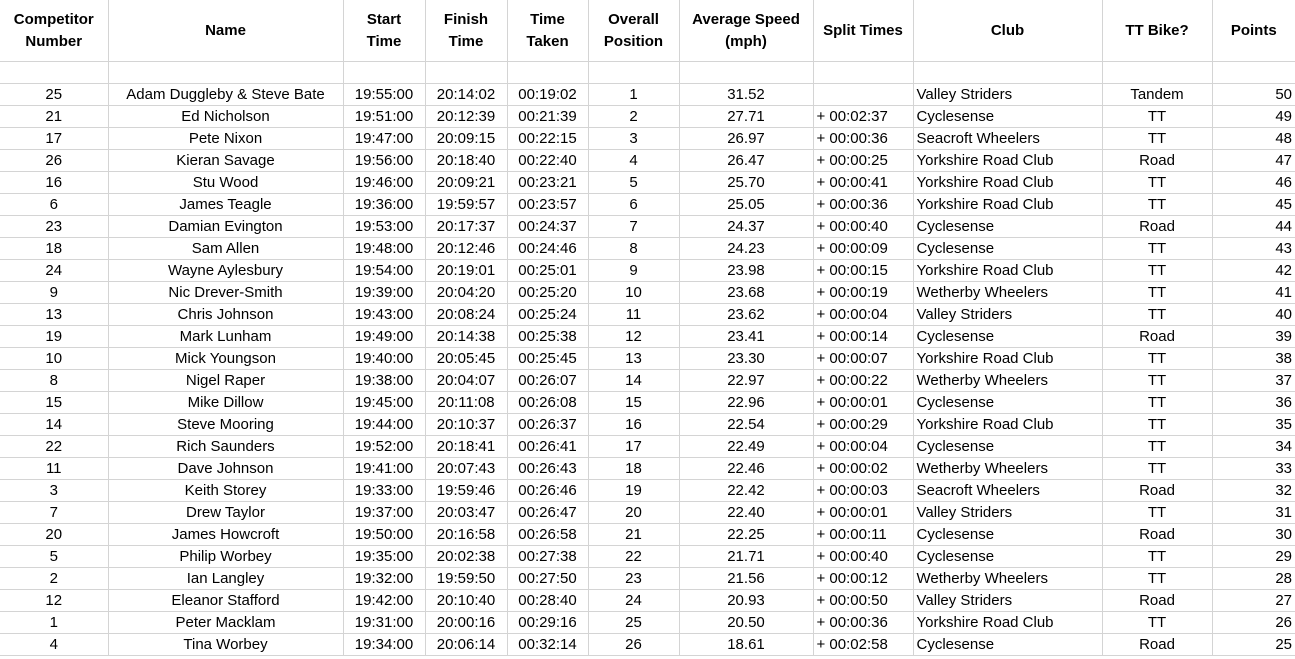 The width and height of the screenshot is (1295, 659). Describe the element at coordinates (466, 116) in the screenshot. I see `finish-time-cell: 20:12:39` at that location.